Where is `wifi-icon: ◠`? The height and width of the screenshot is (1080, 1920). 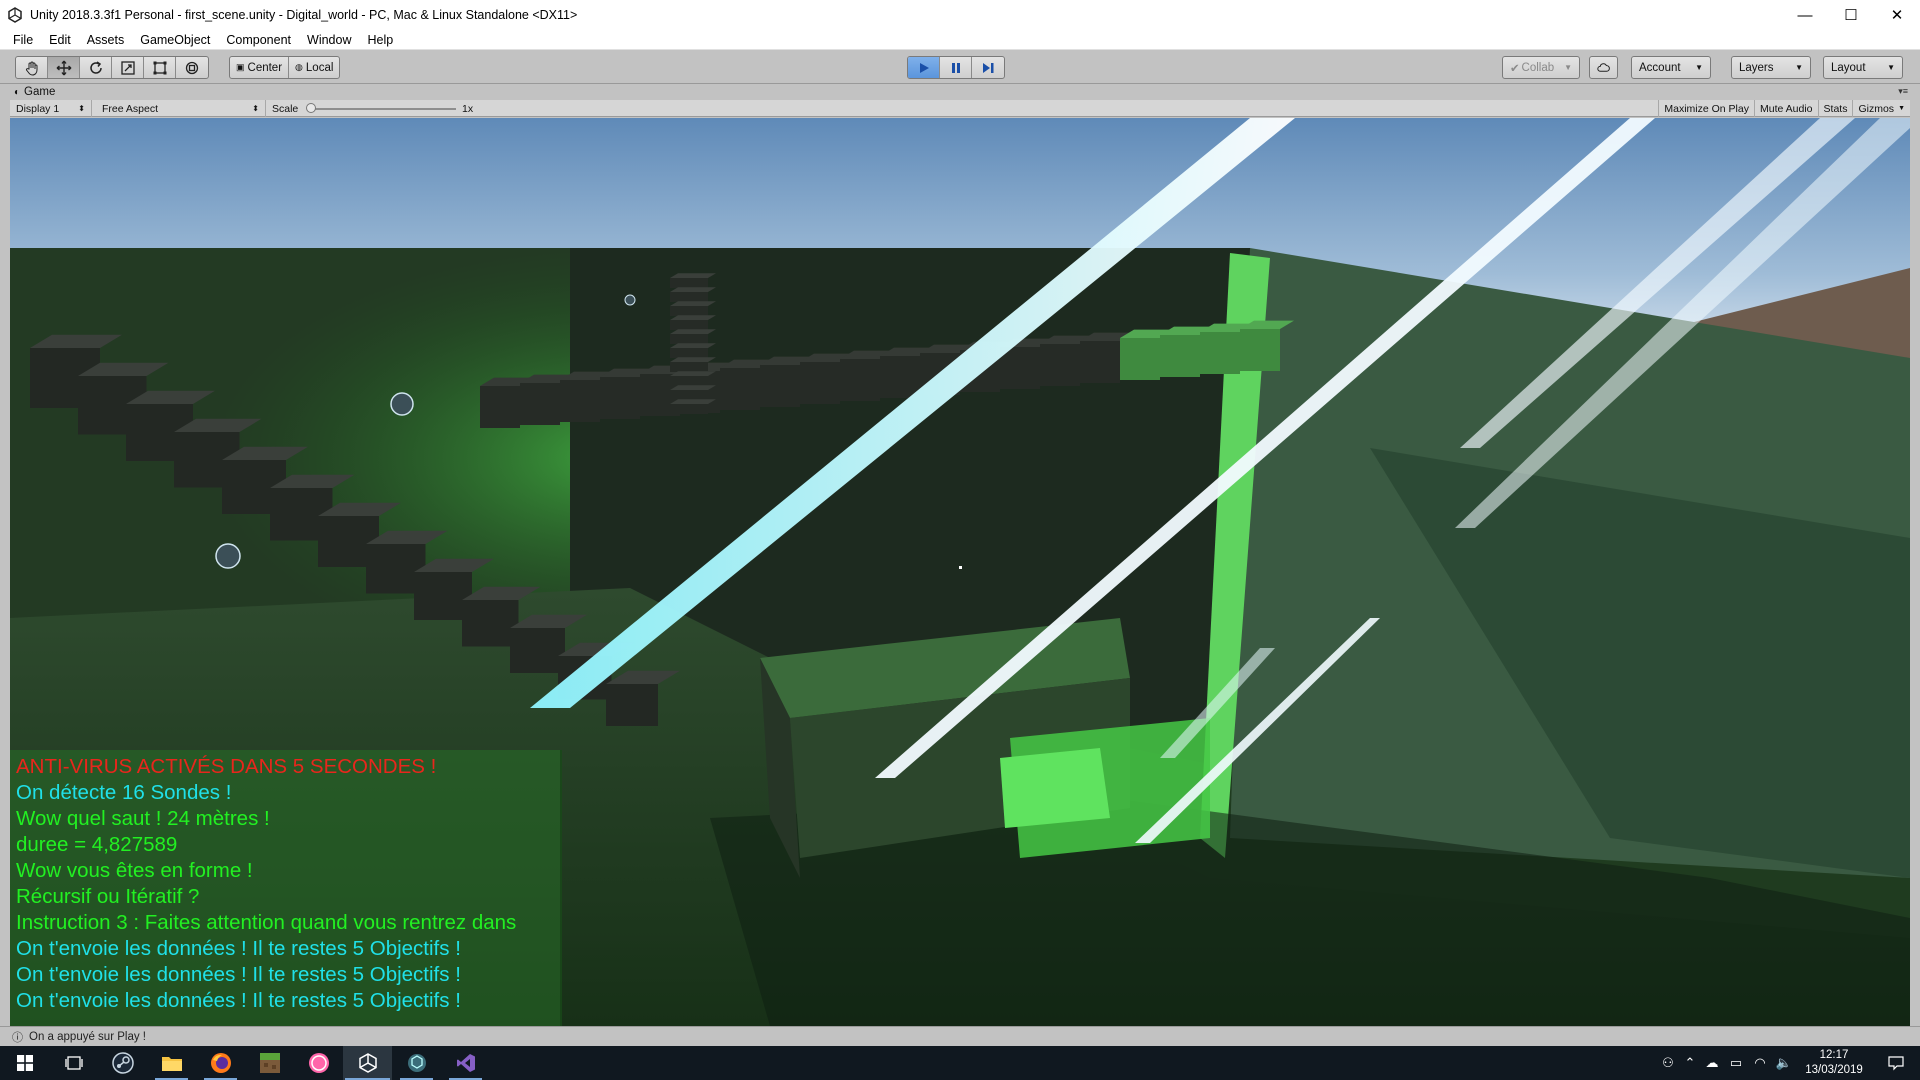
wifi-icon: ◠ is located at coordinates (1760, 1063).